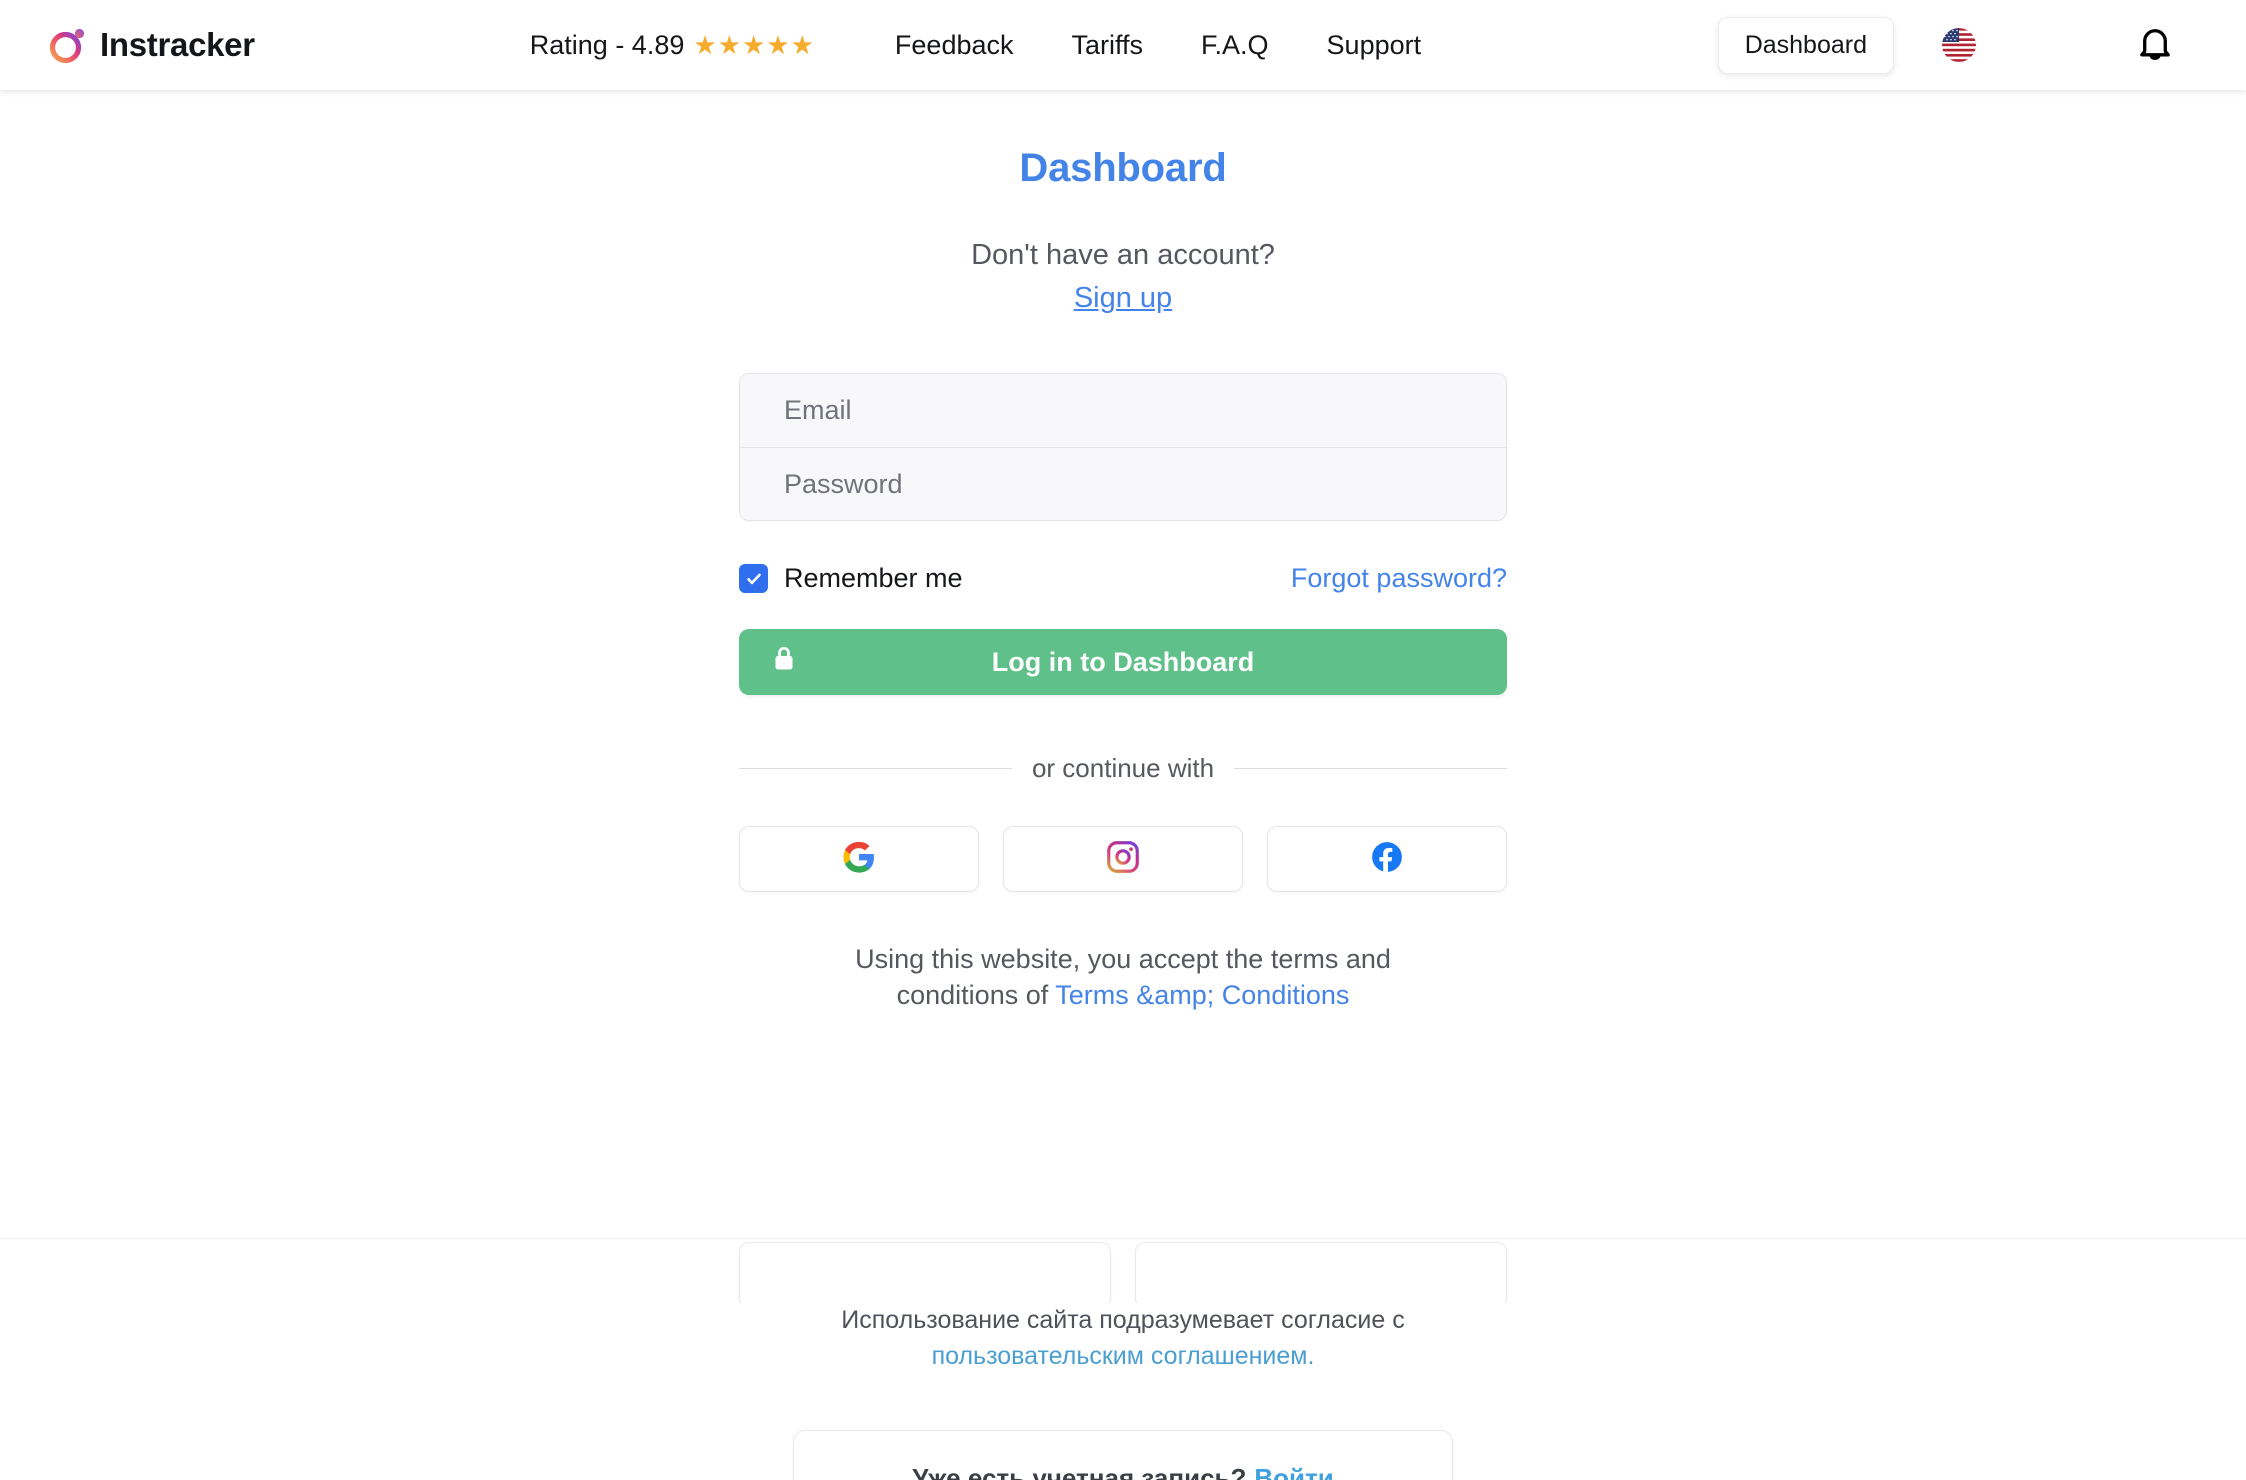 This screenshot has width=2246, height=1480. I want to click on password-input, so click(1123, 483).